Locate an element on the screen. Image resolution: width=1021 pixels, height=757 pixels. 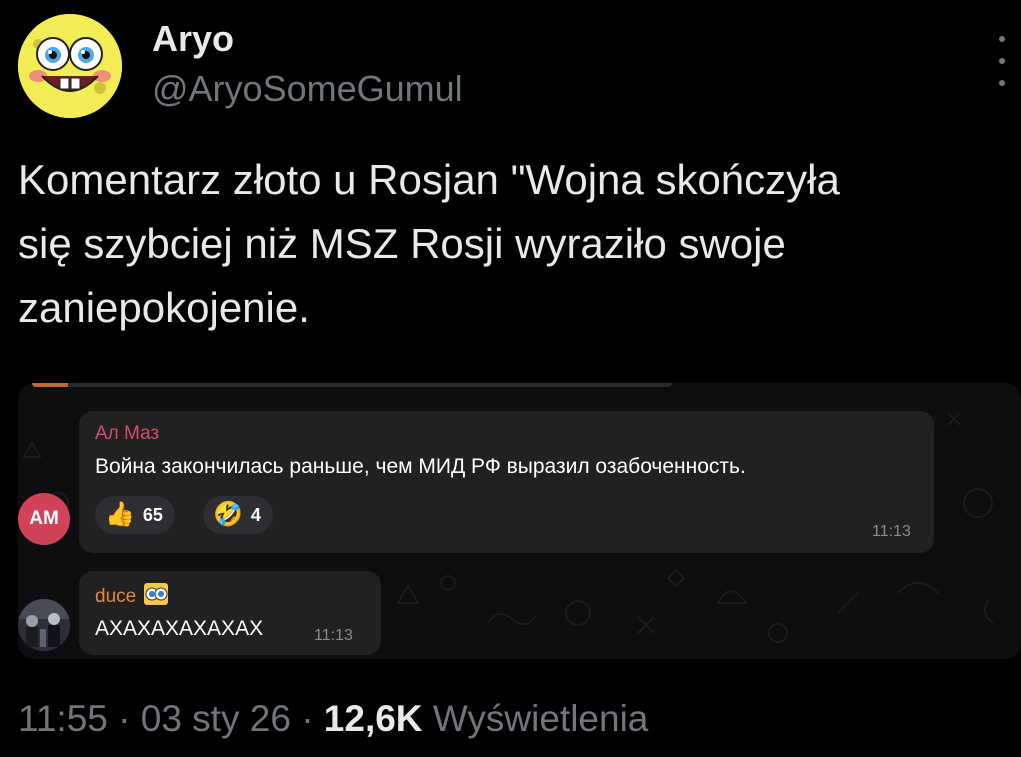
reaction-rolling-laughing: 🤣 4 is located at coordinates (238, 515).